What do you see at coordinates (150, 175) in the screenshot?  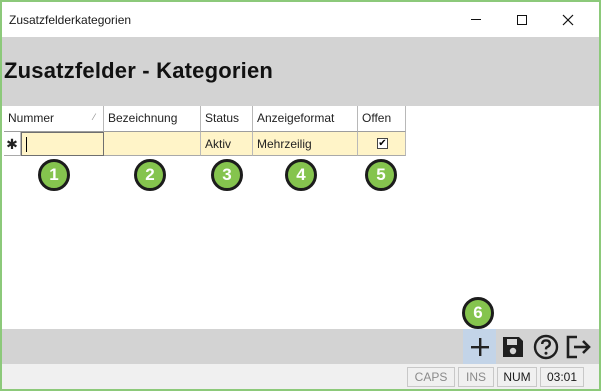 I see `callout-badge-2: 2` at bounding box center [150, 175].